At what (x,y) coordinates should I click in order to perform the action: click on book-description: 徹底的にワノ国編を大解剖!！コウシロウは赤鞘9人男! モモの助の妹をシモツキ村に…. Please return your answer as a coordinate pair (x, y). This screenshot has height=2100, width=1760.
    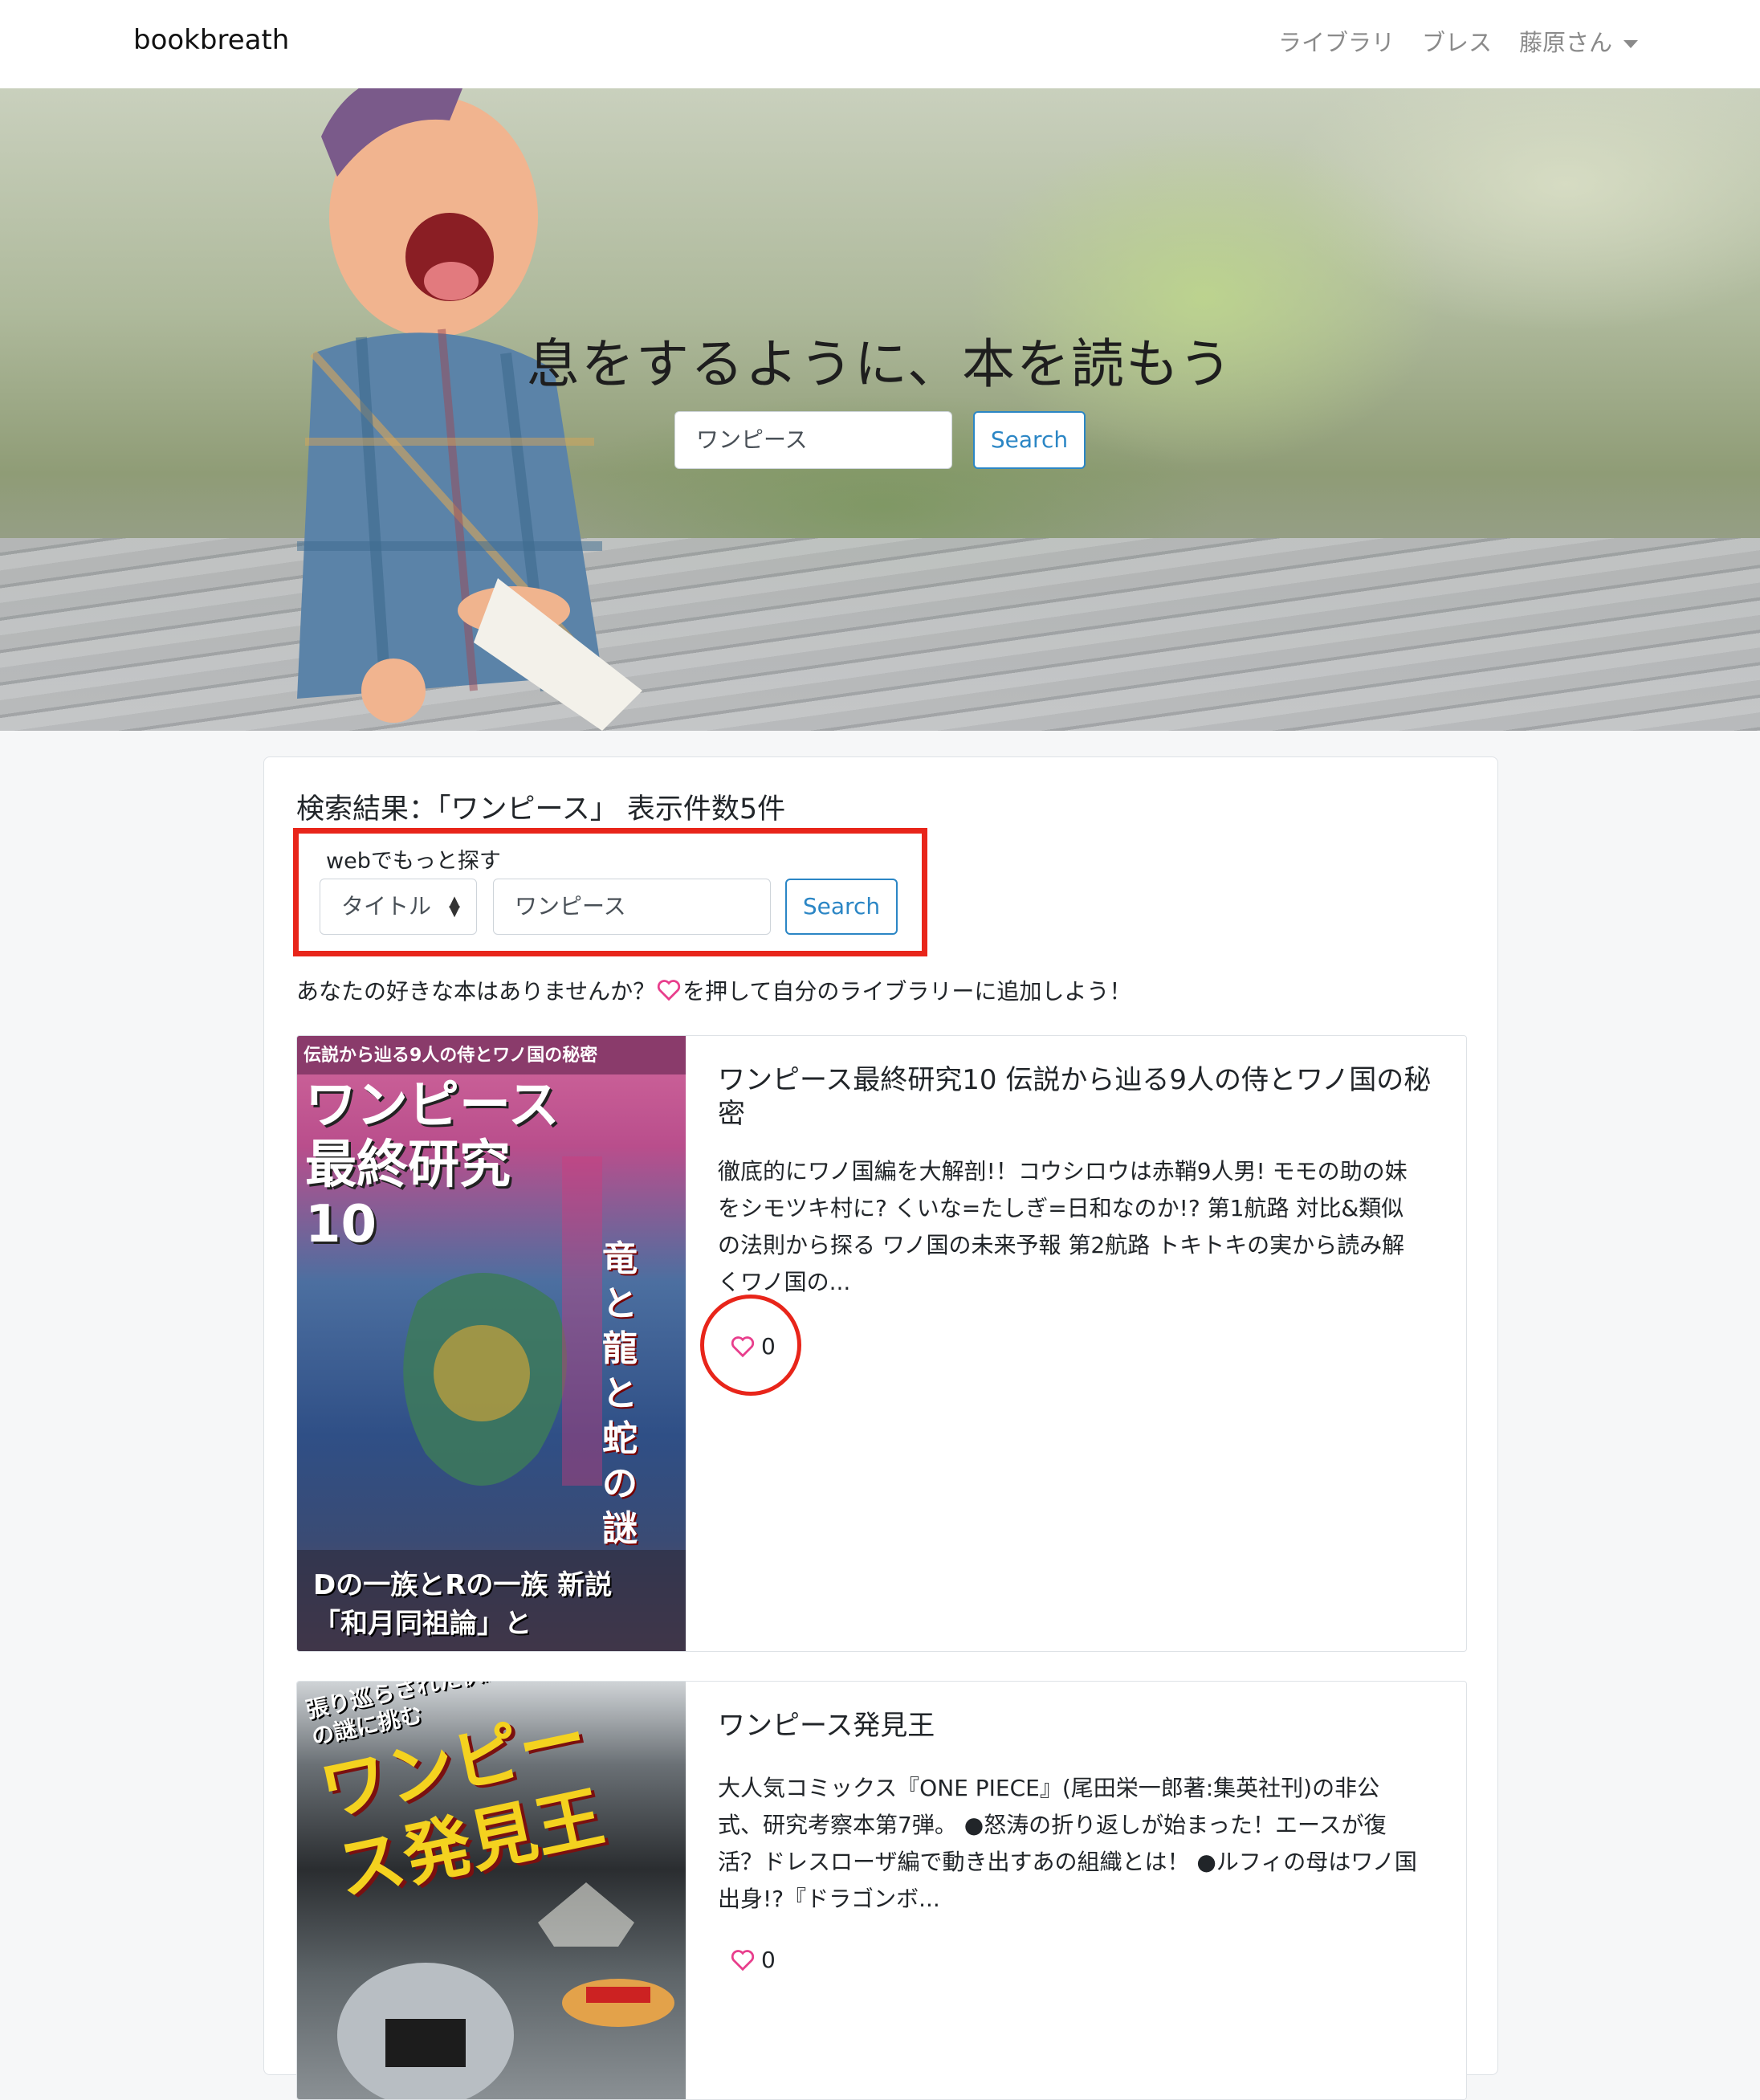
    Looking at the image, I should click on (1063, 1226).